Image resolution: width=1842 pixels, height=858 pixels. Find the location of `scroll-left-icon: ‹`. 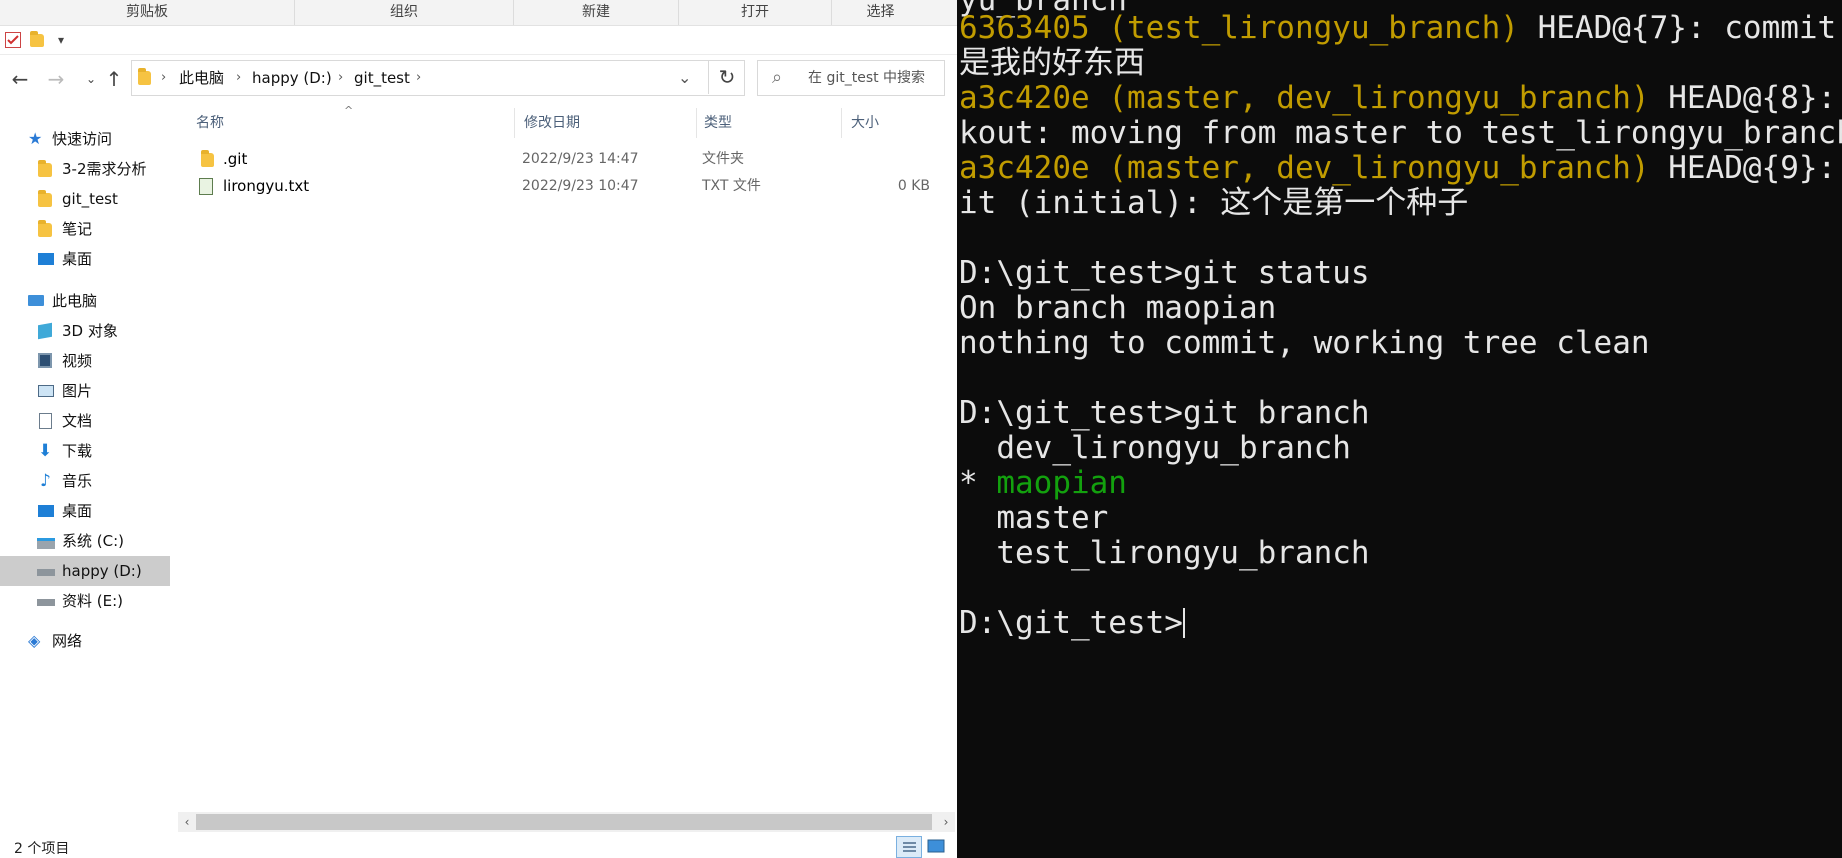

scroll-left-icon: ‹ is located at coordinates (187, 822).